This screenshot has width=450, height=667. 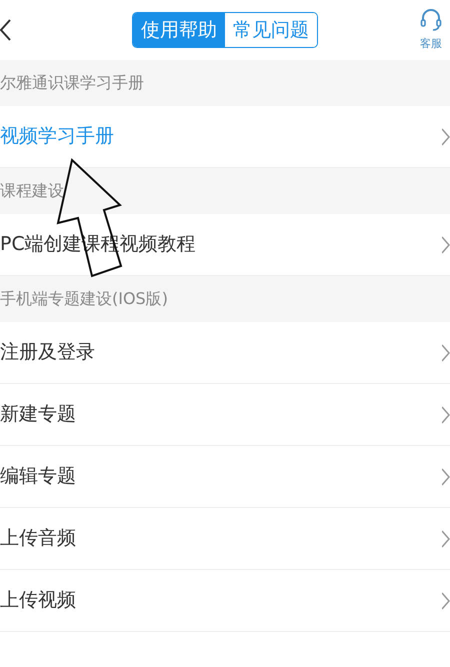 I want to click on item-label: 视频学习手册, so click(x=57, y=137).